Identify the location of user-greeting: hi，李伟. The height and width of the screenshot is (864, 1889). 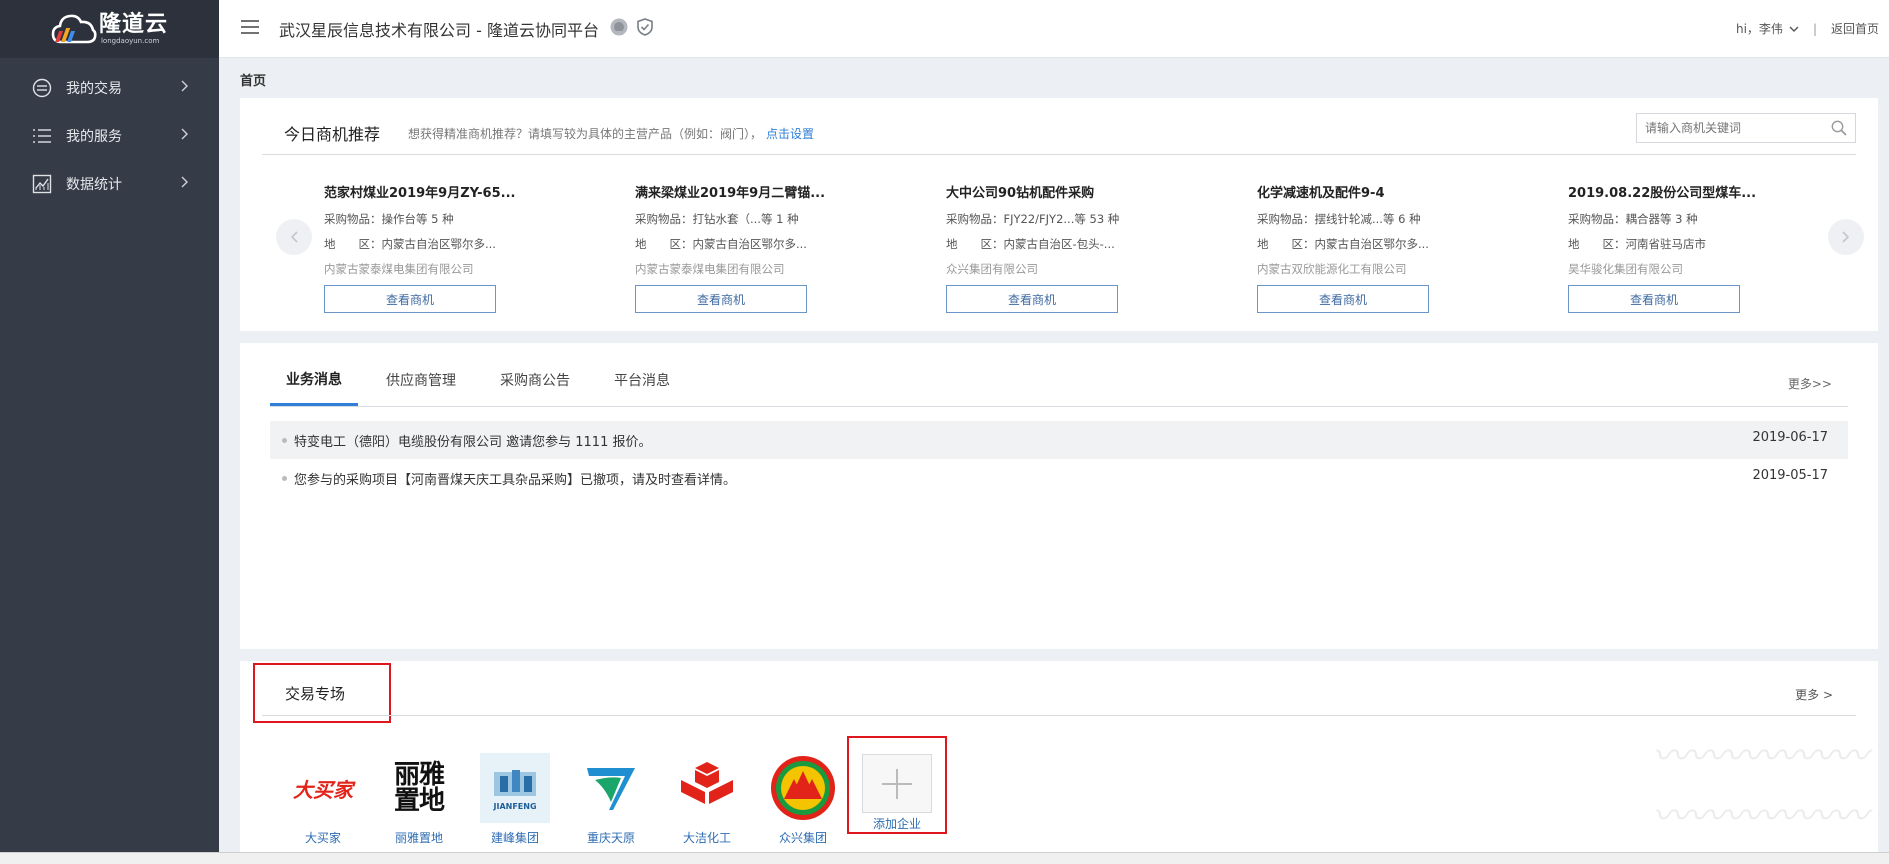
(1759, 29).